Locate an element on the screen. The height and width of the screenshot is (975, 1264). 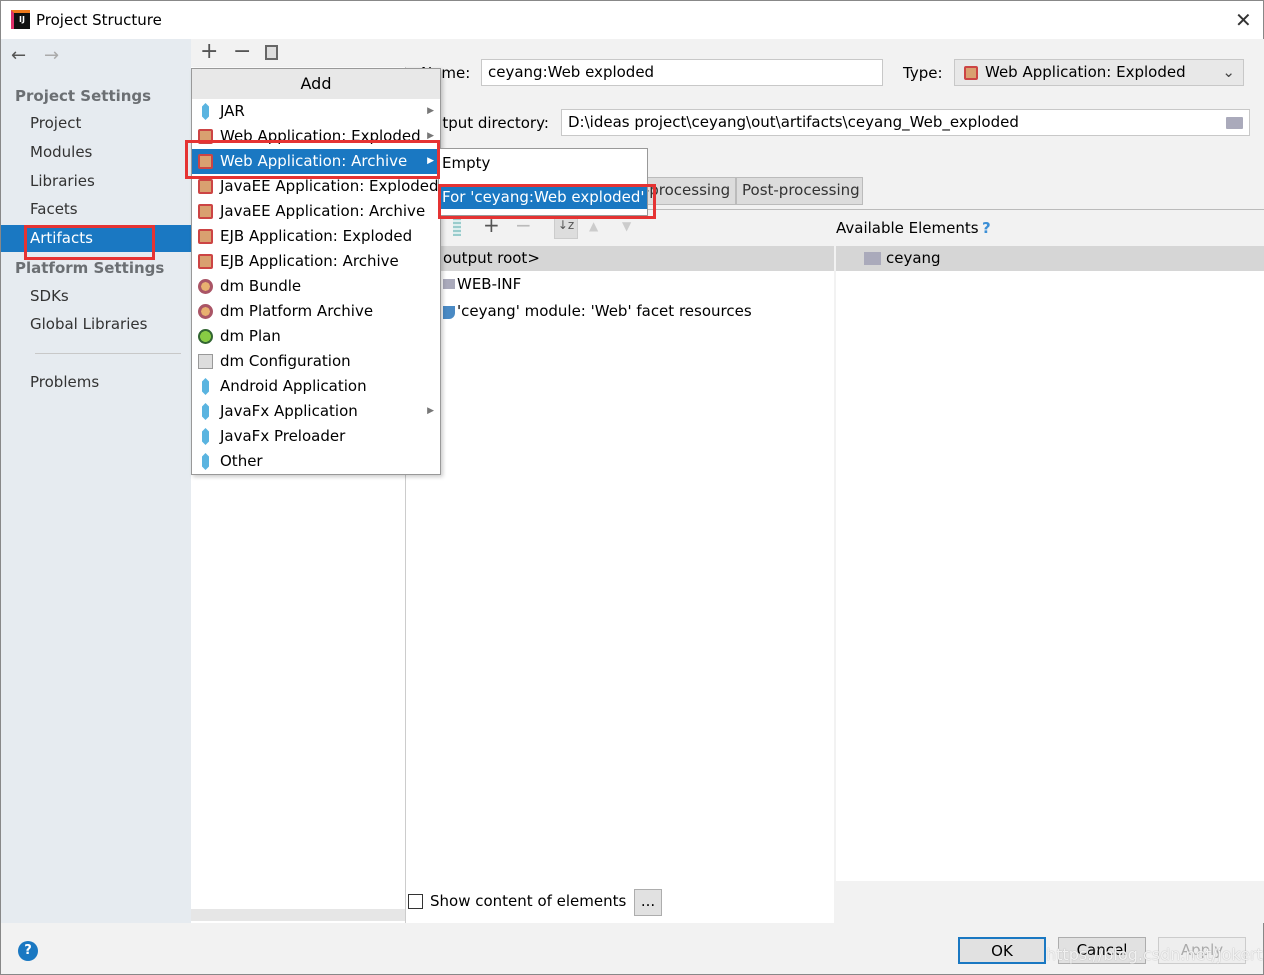
menu-item-empty: Empty is located at coordinates (543, 163).